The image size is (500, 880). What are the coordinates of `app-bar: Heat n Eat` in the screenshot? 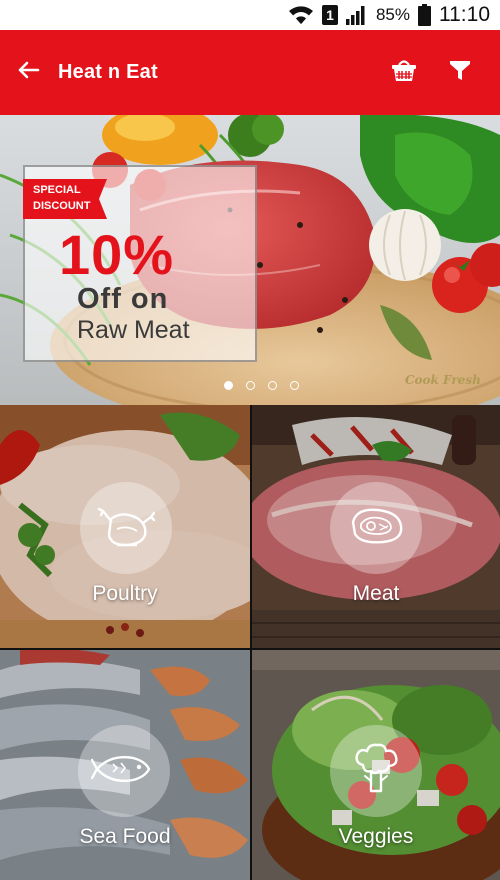 It's located at (250, 72).